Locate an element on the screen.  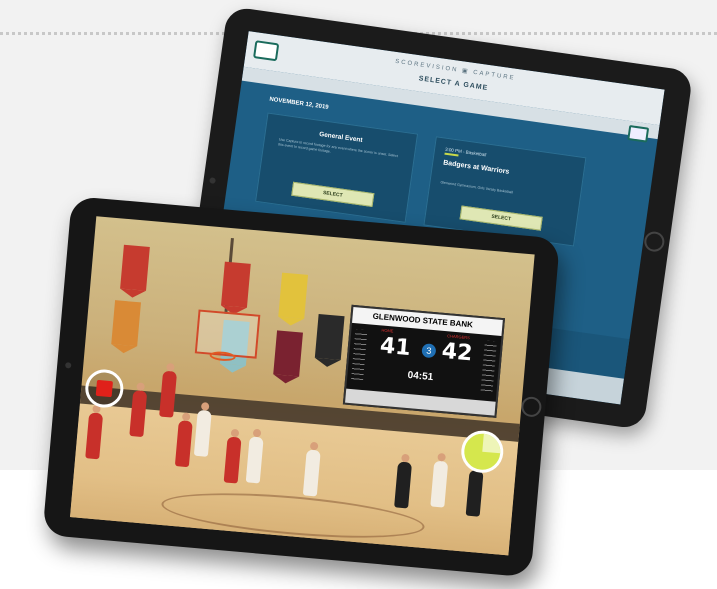
event-date: NOVEMBER 12, 2019 is located at coordinates (298, 103).